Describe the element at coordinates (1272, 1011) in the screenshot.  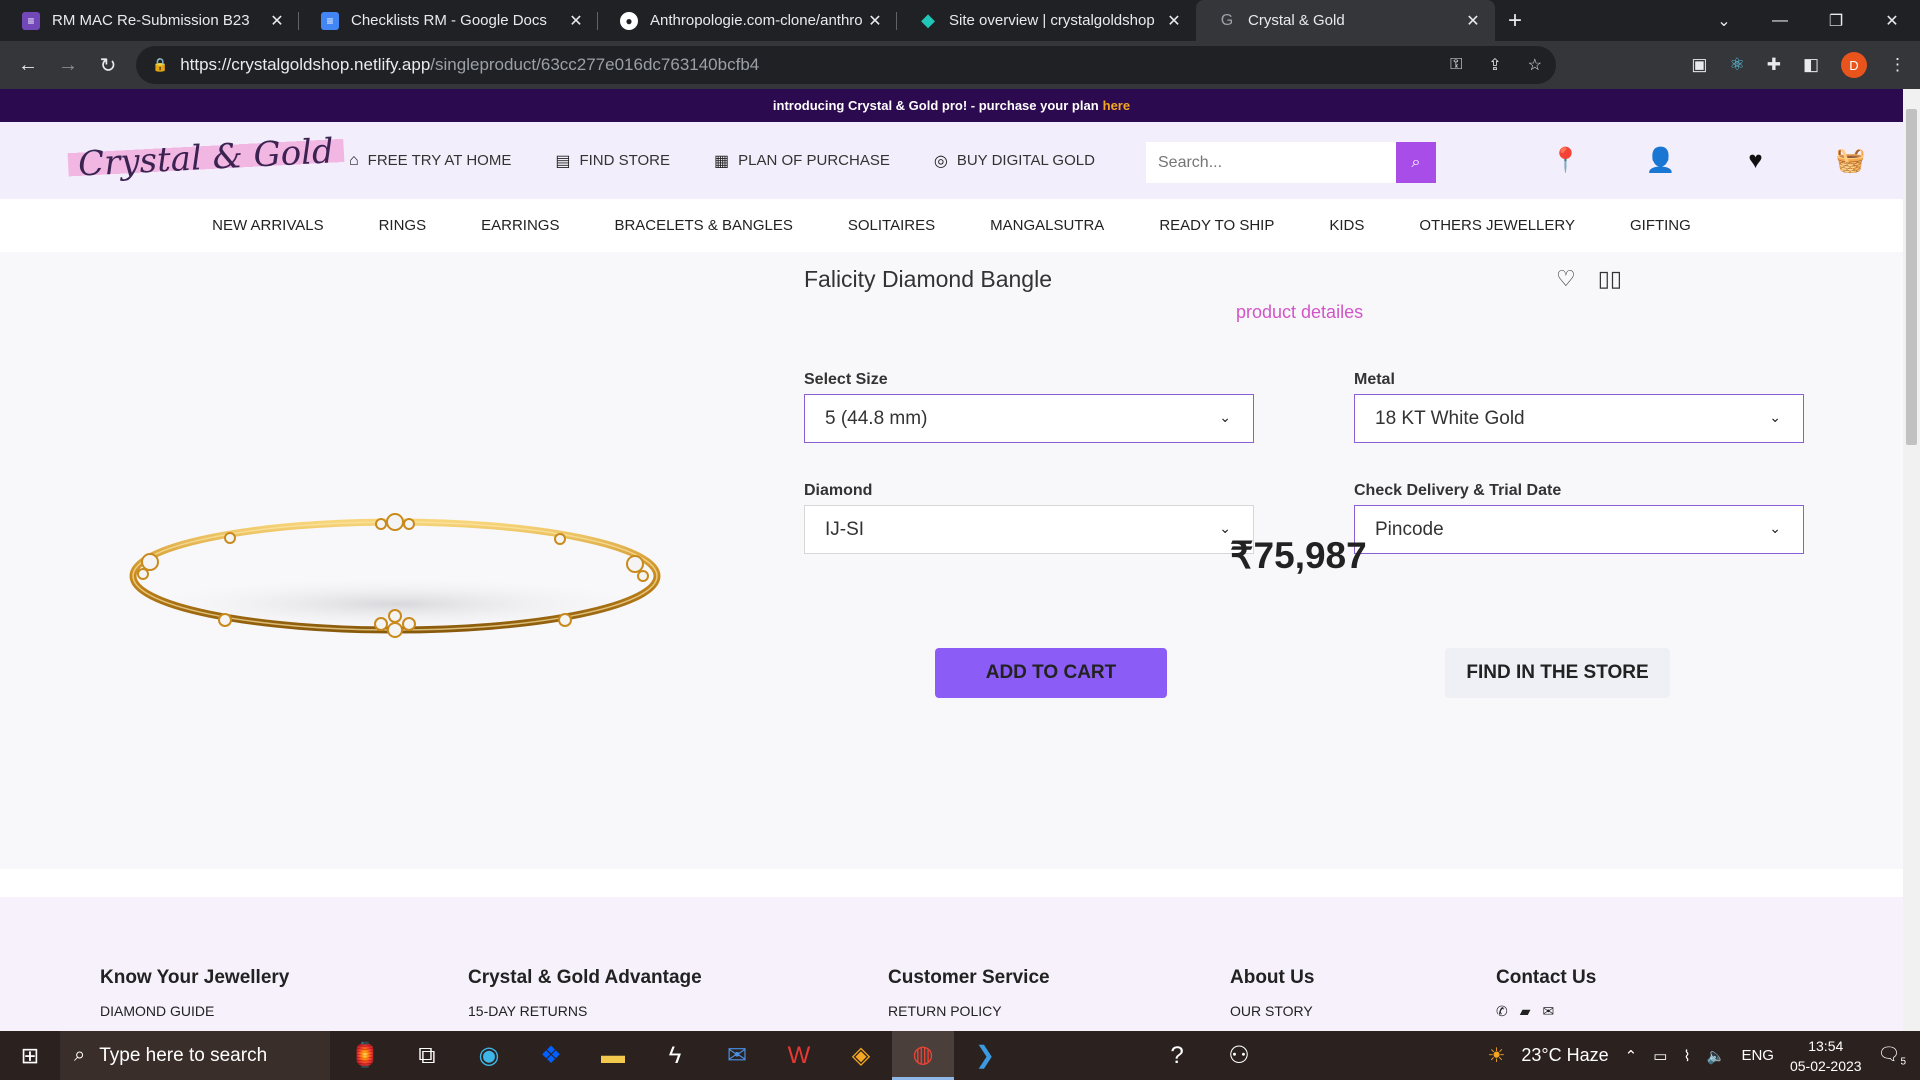
I see `footer-link: OUR STORY` at that location.